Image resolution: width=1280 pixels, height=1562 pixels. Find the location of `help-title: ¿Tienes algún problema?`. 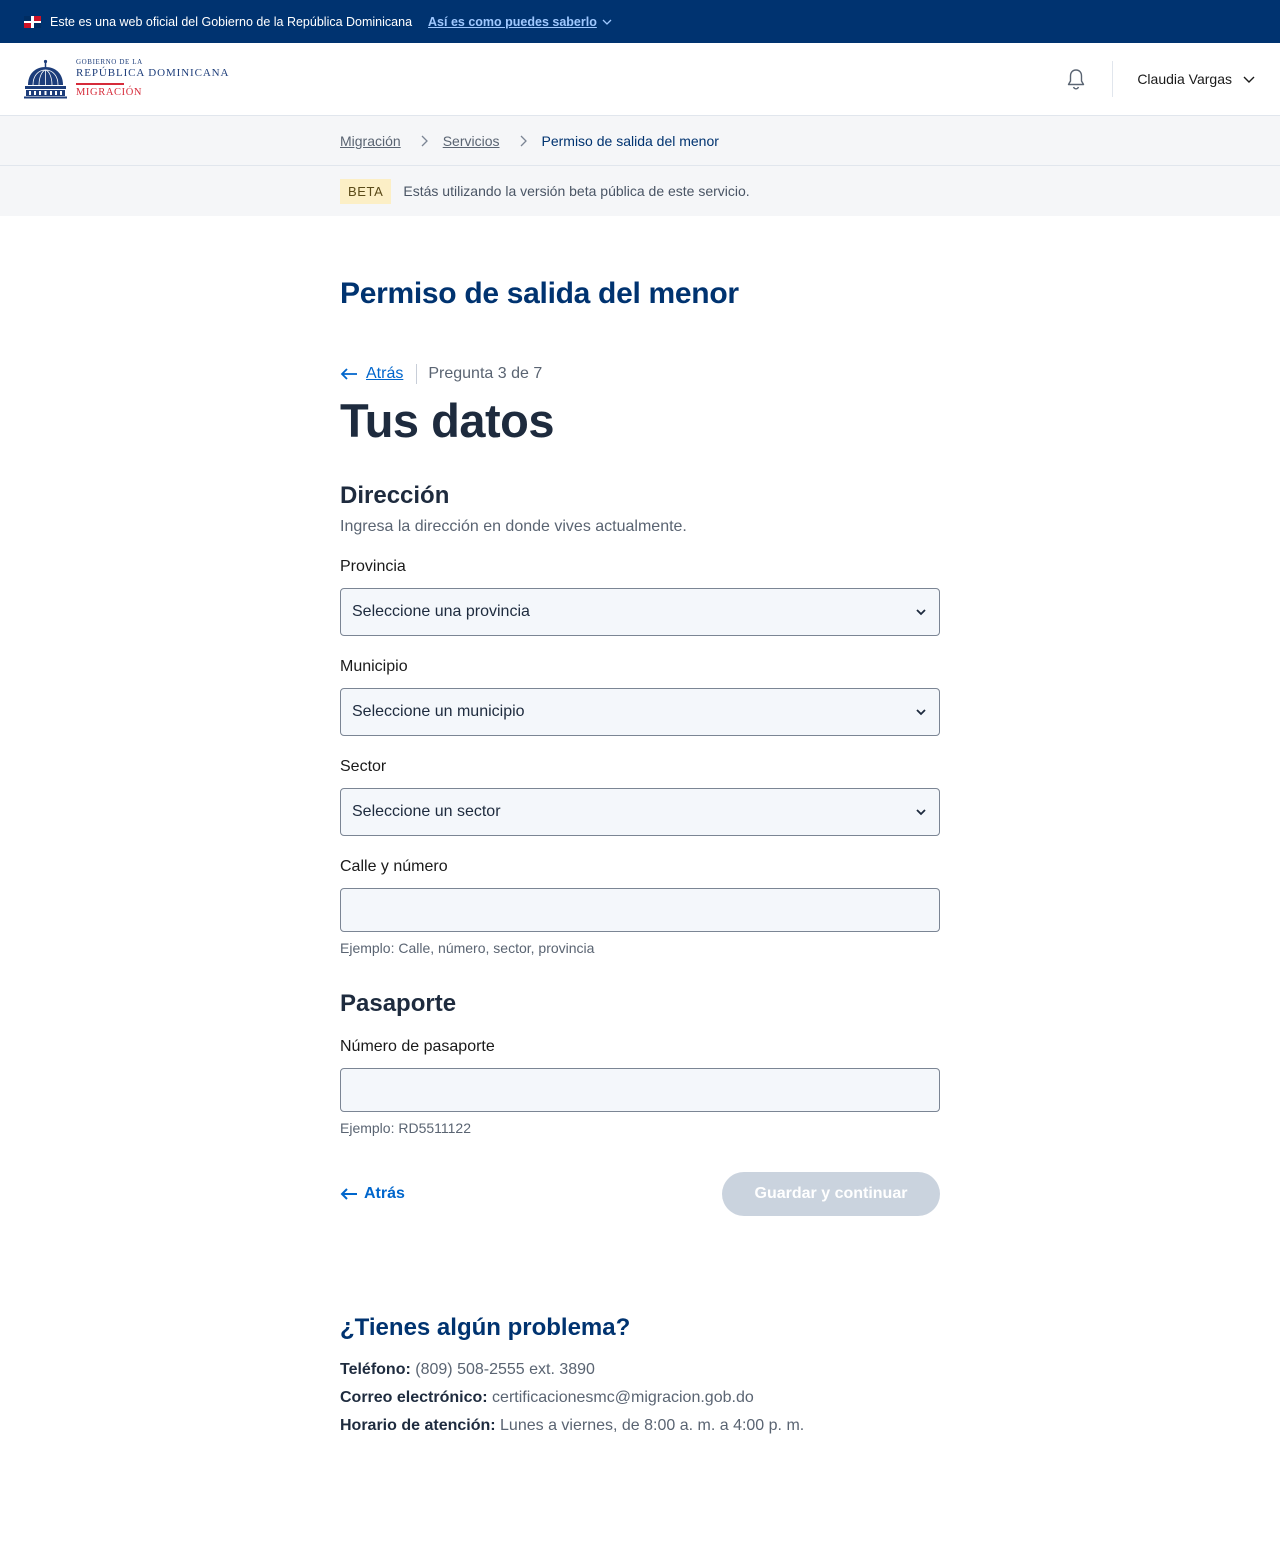

help-title: ¿Tienes algún problema? is located at coordinates (485, 1327).